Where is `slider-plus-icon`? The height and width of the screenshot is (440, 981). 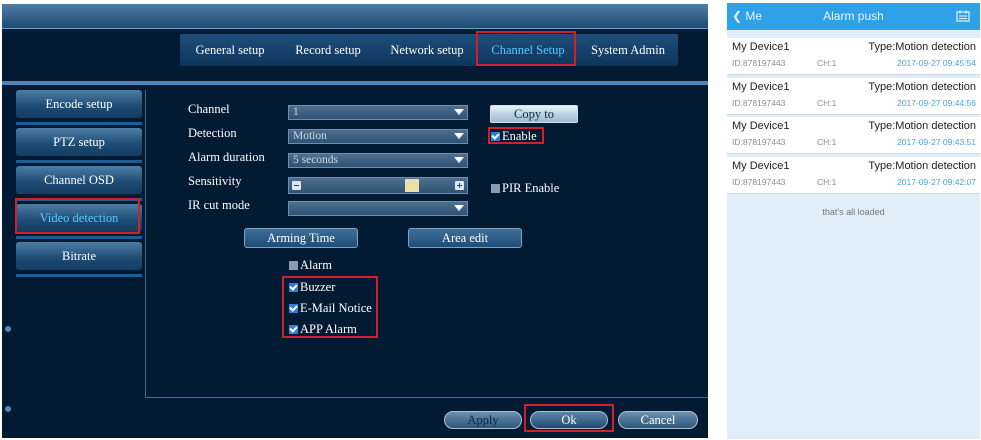 slider-plus-icon is located at coordinates (459, 185).